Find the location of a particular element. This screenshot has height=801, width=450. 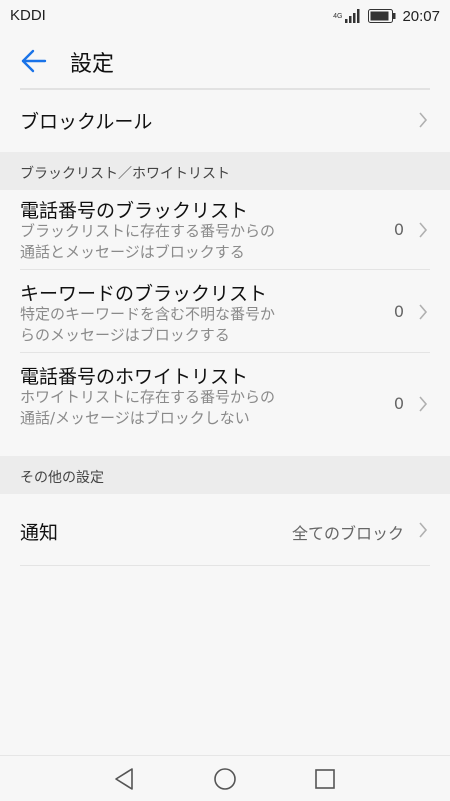

navigation-bar is located at coordinates (225, 778).